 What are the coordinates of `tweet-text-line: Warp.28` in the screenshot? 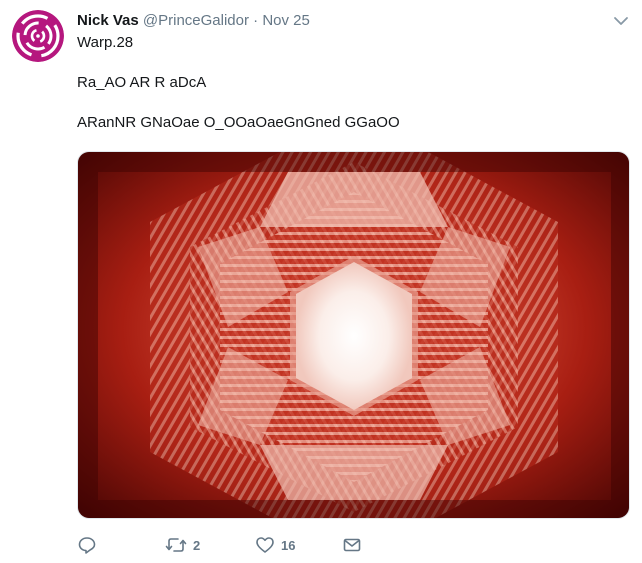 It's located at (105, 42).